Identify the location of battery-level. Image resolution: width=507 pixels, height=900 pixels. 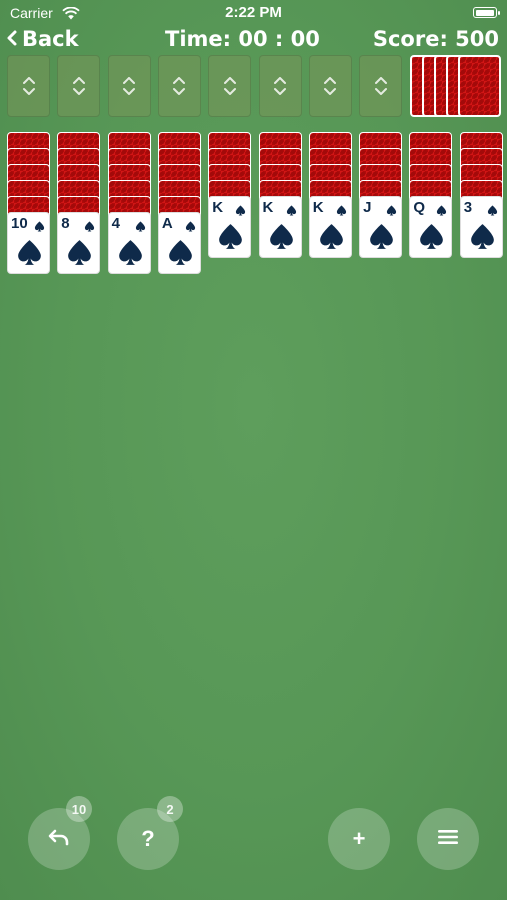
(484, 12).